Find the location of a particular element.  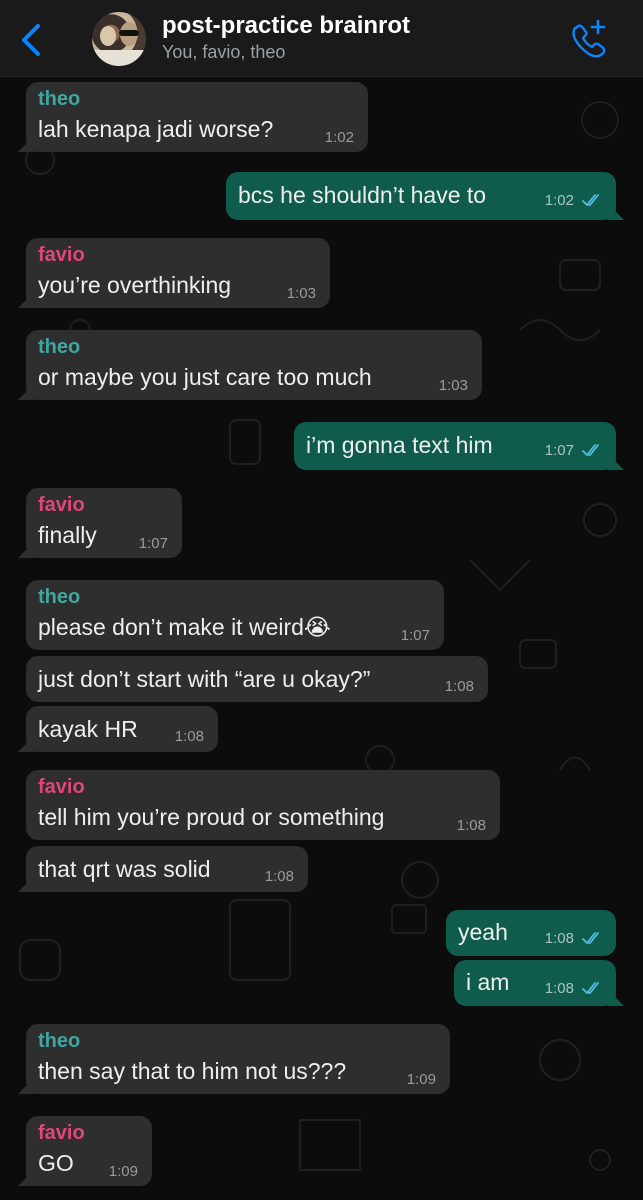

chevron-left-icon is located at coordinates (31, 40).